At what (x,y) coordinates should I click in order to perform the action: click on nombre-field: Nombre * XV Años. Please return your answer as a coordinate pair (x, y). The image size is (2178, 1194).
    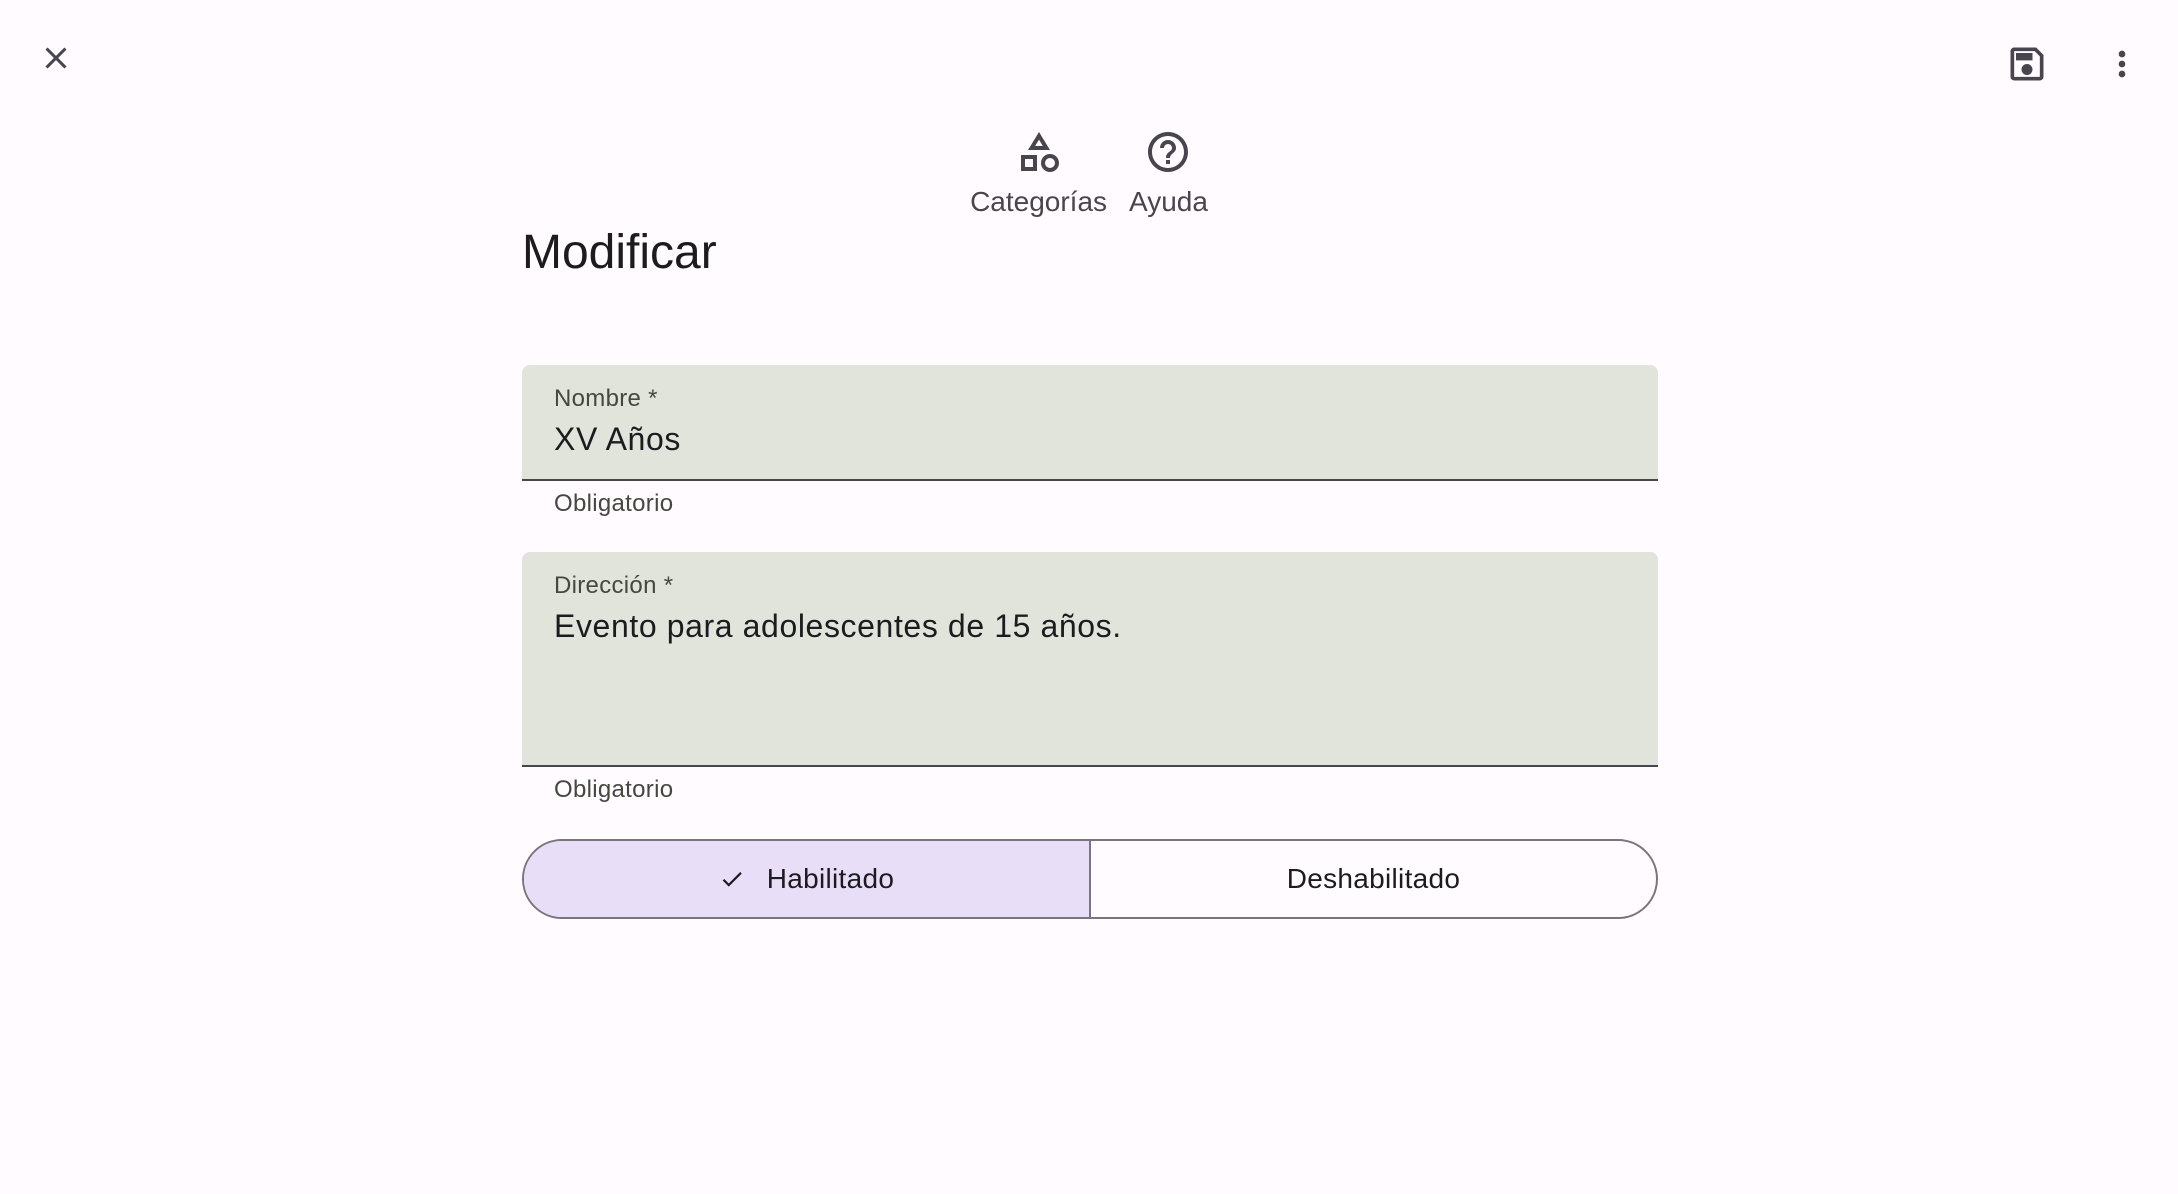
    Looking at the image, I should click on (1090, 423).